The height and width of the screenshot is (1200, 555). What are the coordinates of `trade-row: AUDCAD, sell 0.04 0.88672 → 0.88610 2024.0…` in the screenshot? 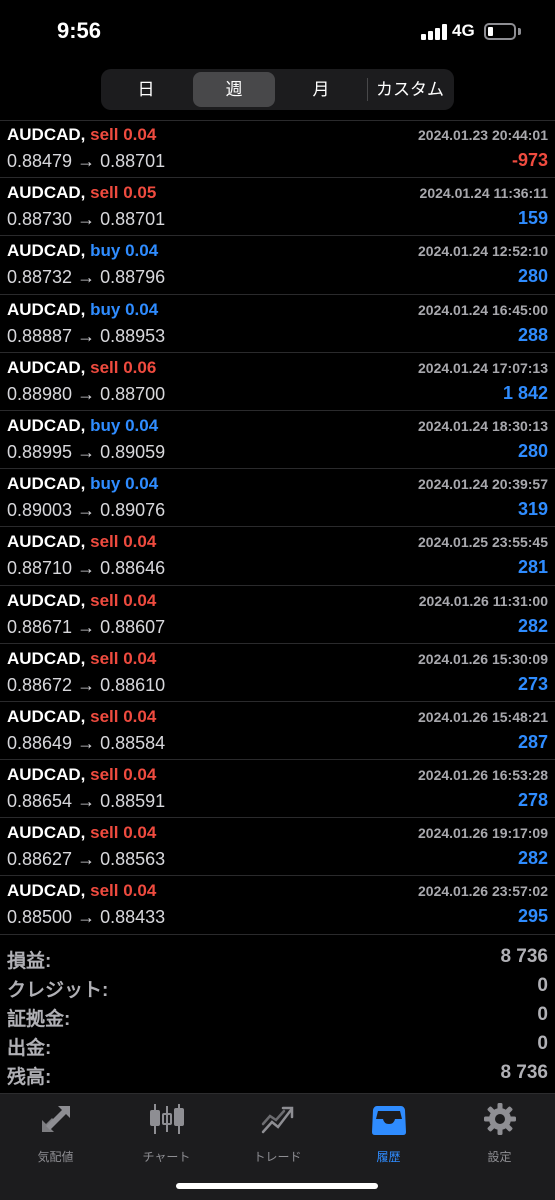 It's located at (277, 673).